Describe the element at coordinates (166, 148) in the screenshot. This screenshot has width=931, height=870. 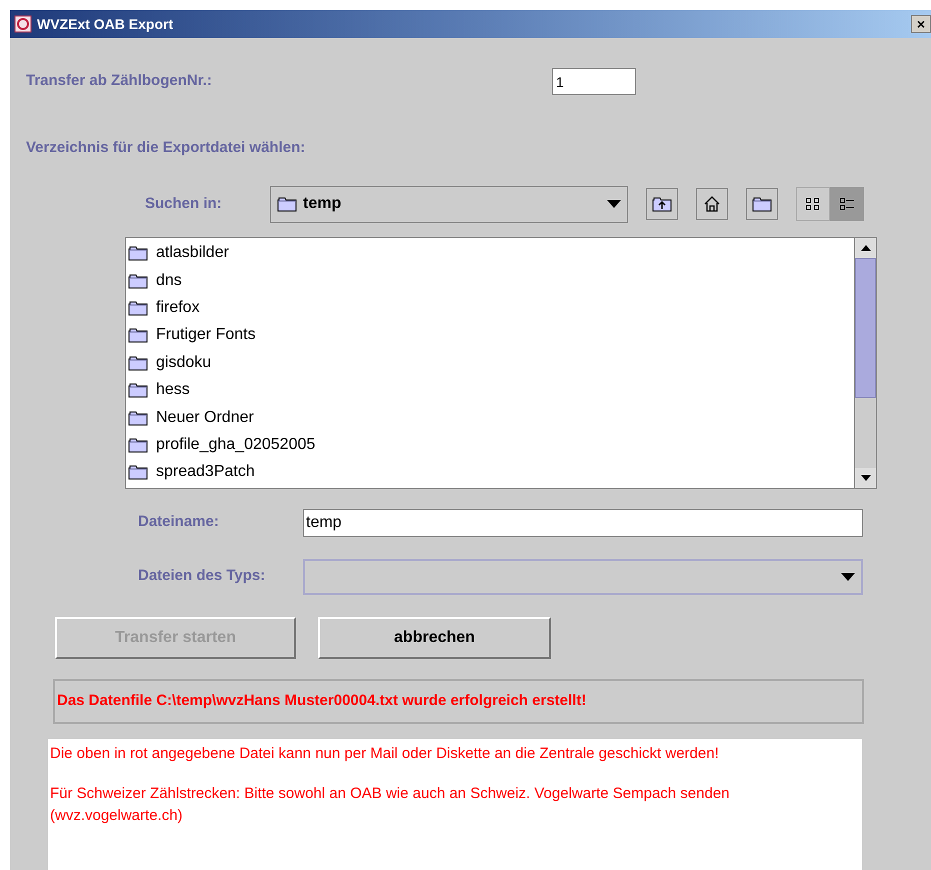
I see `directory-label: Verzeichnis für die Exportdatei wählen:` at that location.